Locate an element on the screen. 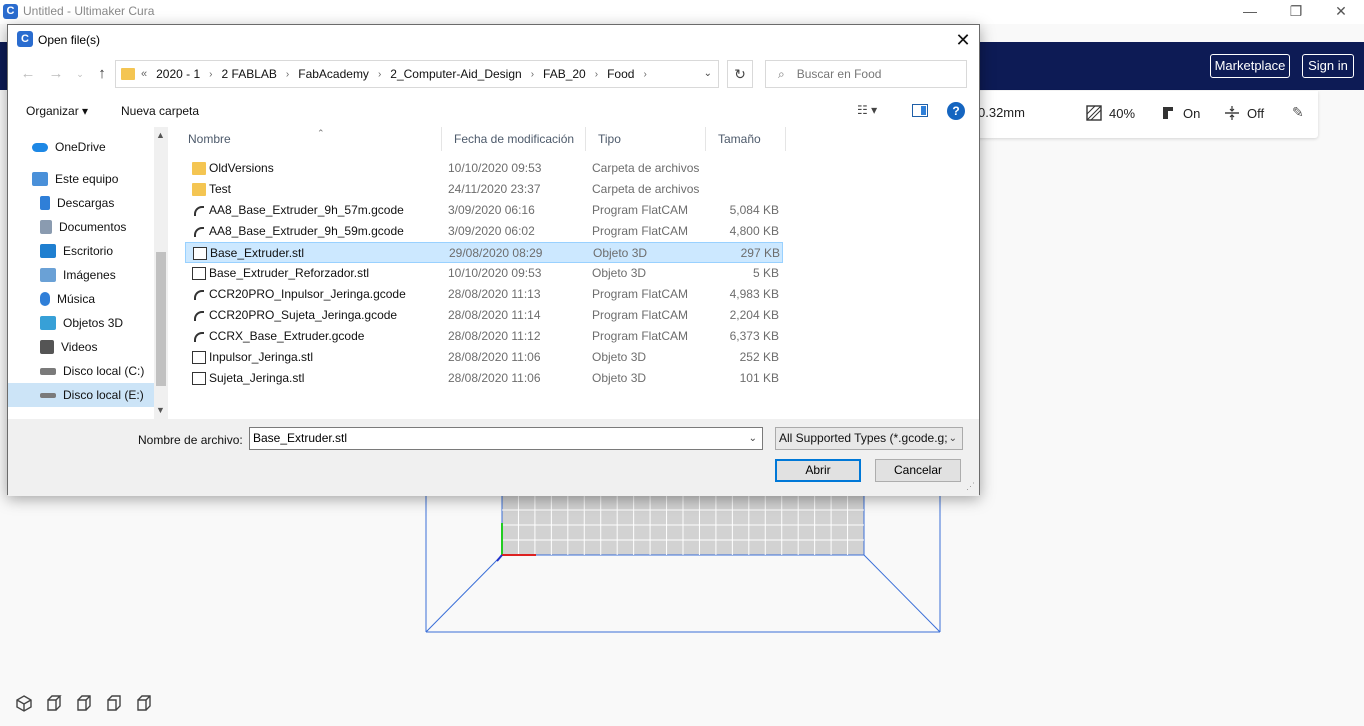  file-name: OldVersions is located at coordinates (241, 168).